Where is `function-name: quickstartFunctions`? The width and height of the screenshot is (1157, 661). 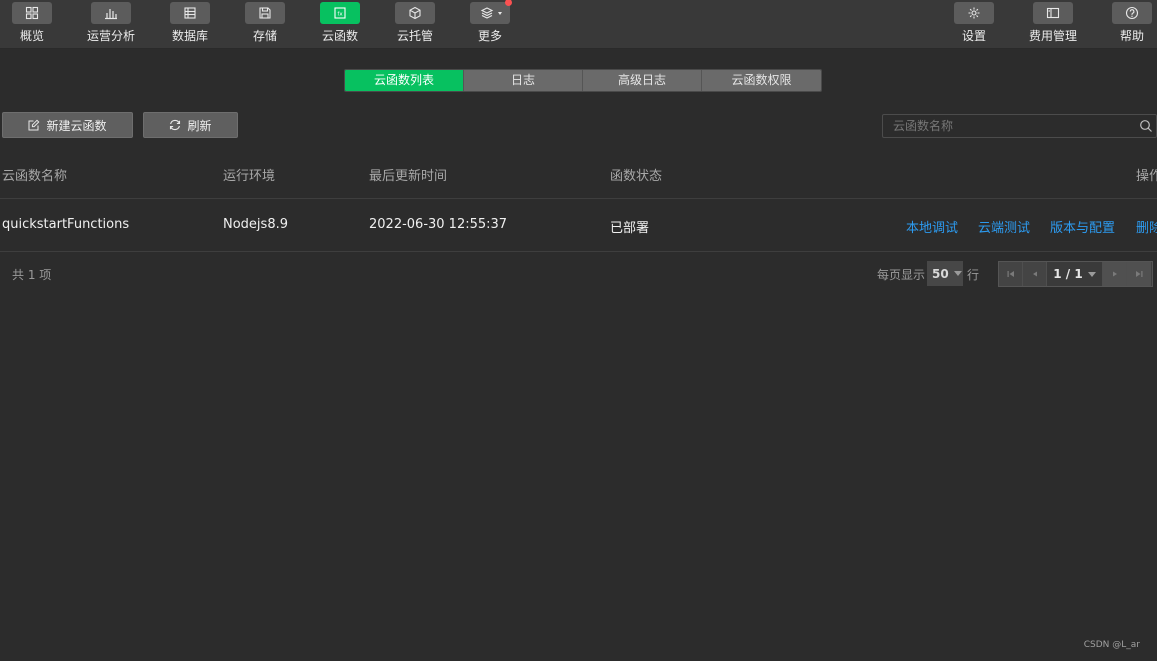
function-name: quickstartFunctions is located at coordinates (66, 224).